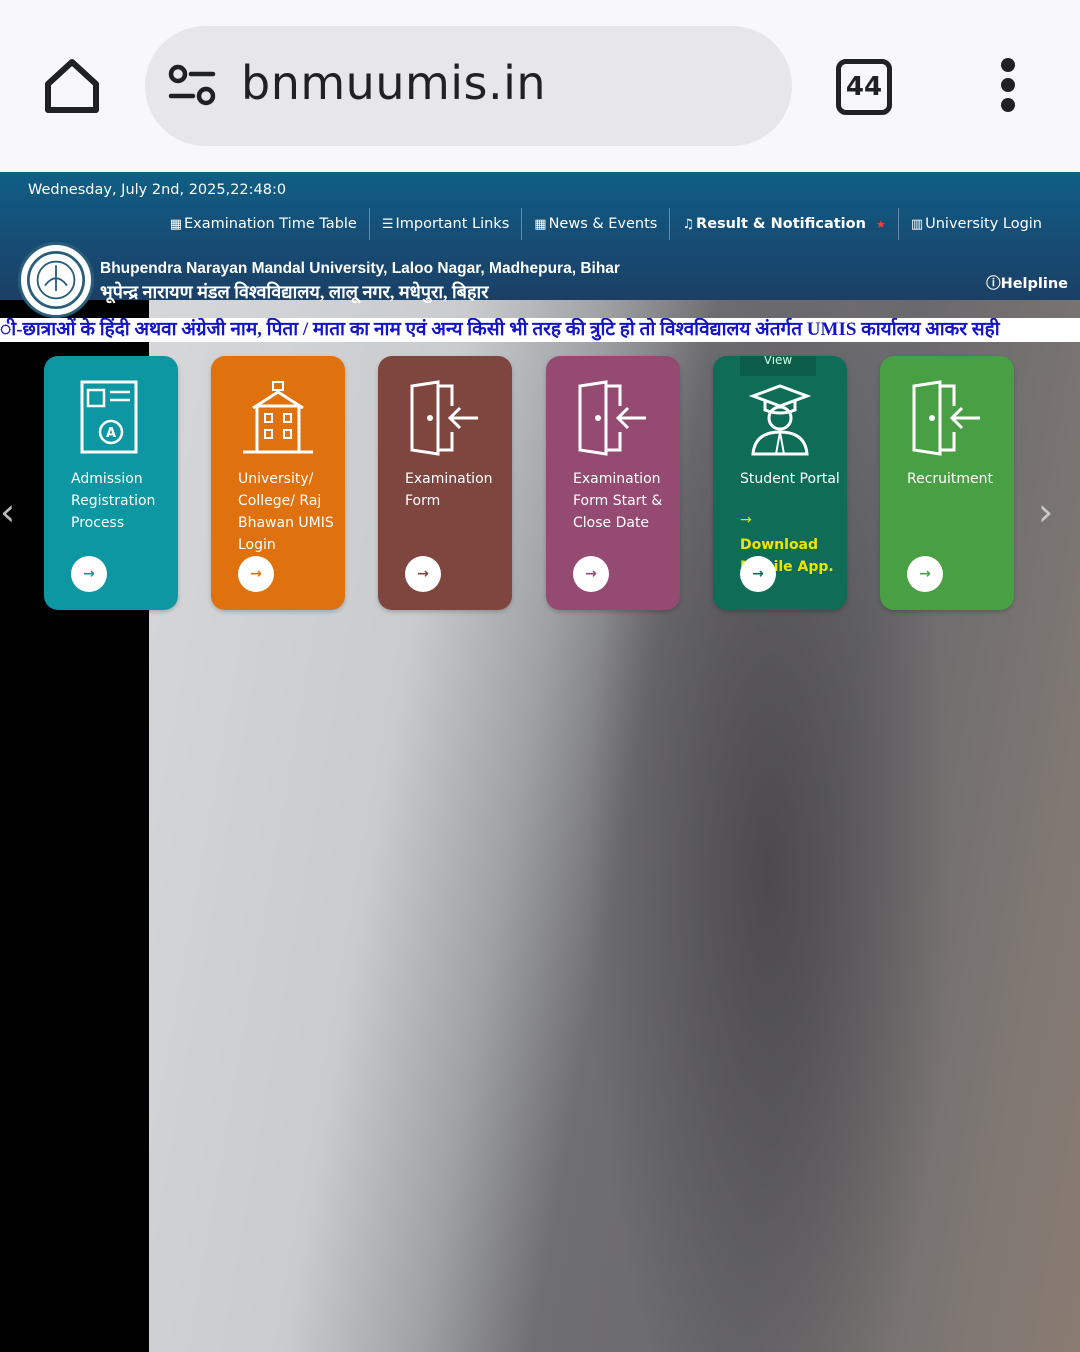 Image resolution: width=1080 pixels, height=1352 pixels. I want to click on nav-examination-time-table: ▦ Examination Time Table, so click(264, 224).